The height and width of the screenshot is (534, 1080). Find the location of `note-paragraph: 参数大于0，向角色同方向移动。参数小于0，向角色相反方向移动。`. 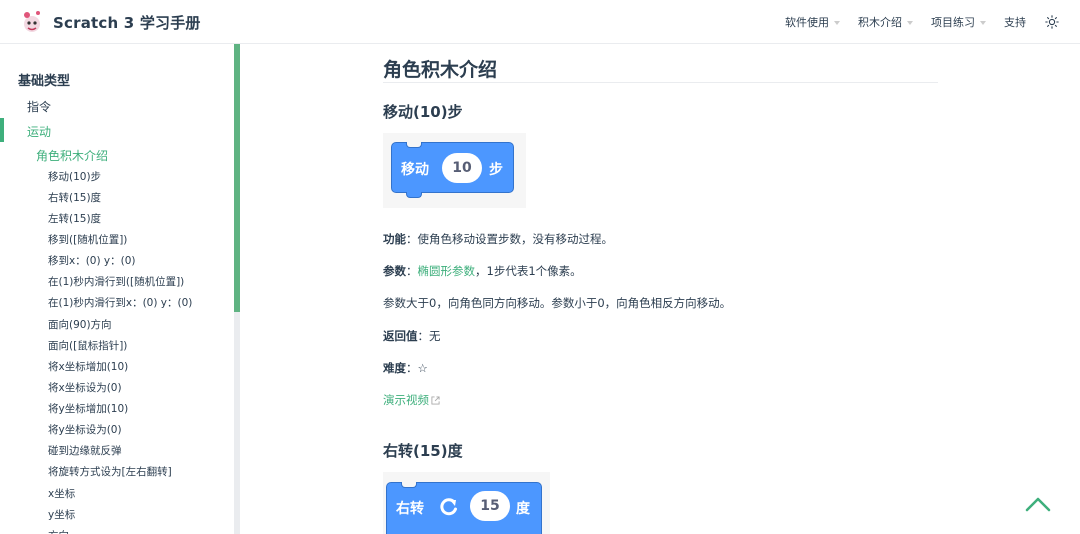

note-paragraph: 参数大于0，向角色同方向移动。参数小于0，向角色相反方向移动。 is located at coordinates (557, 303).